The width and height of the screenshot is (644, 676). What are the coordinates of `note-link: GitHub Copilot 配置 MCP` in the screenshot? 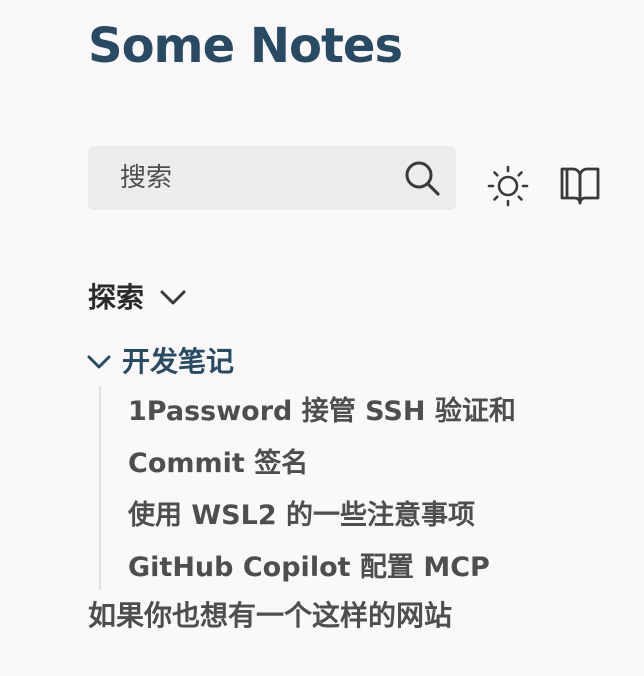 It's located at (328, 568).